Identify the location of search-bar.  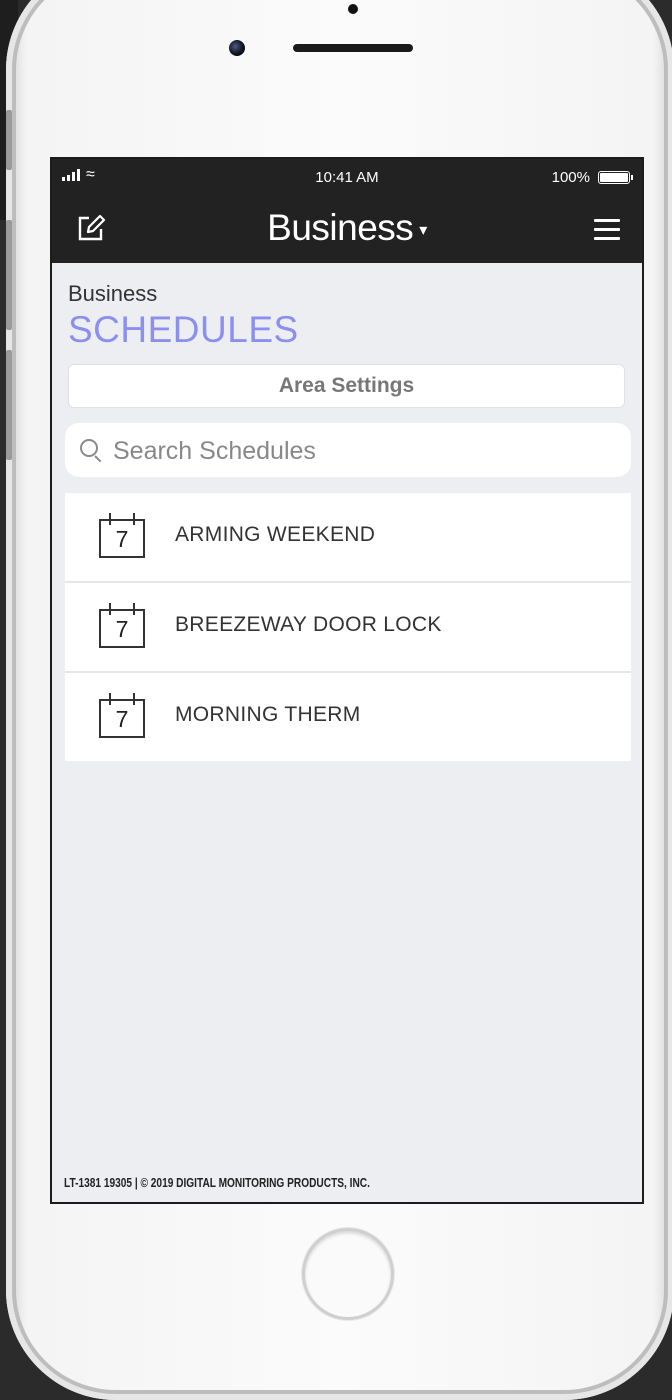
(348, 450).